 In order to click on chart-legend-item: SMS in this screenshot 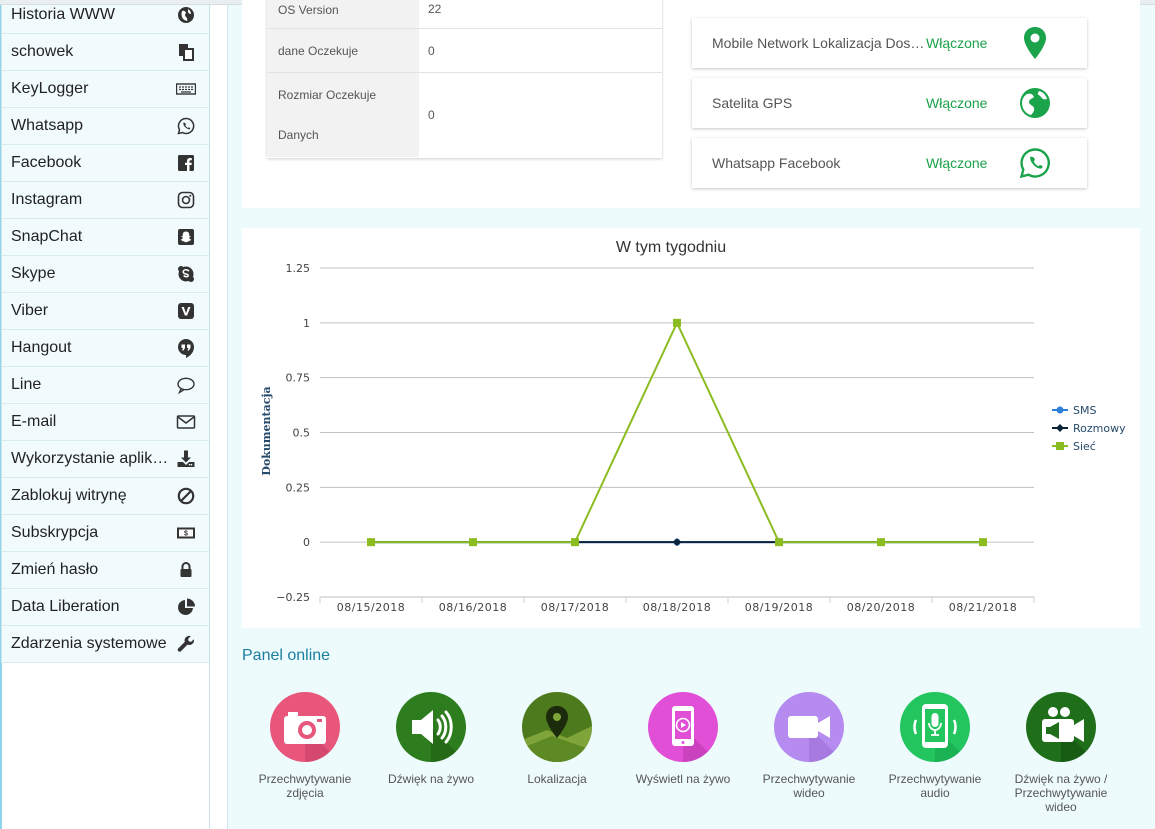, I will do `click(1074, 410)`.